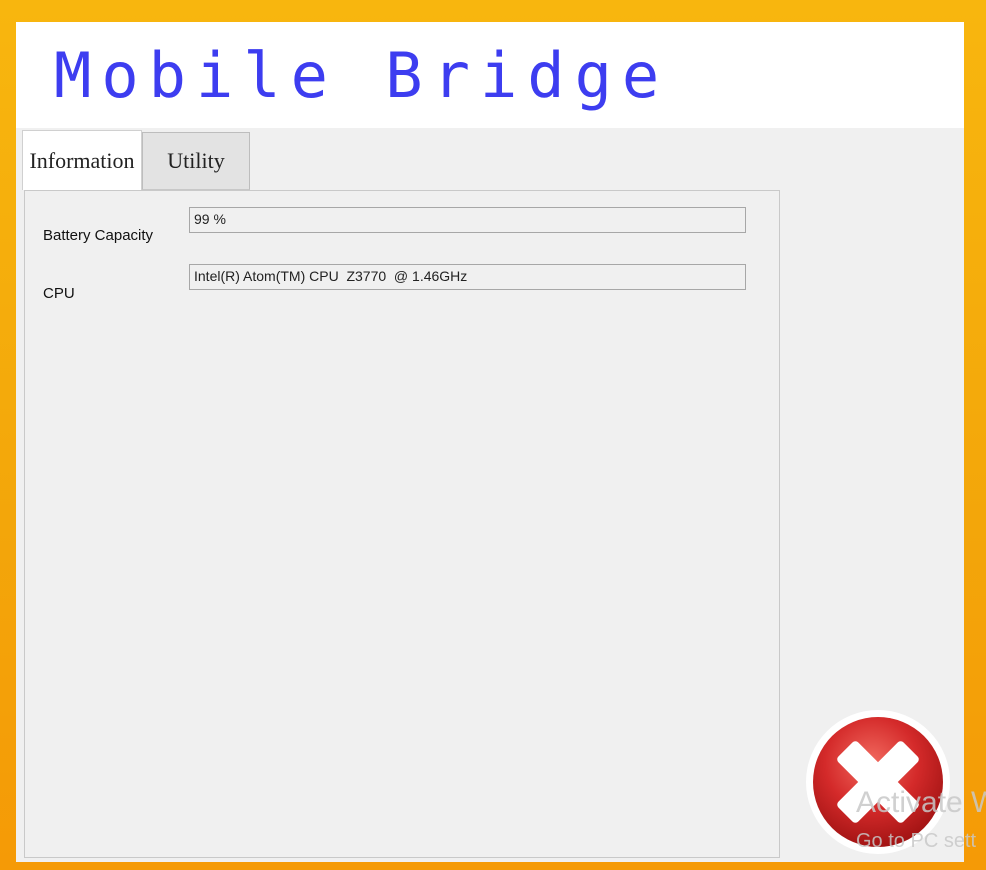  I want to click on activate-watermark-title: Activate W, so click(921, 802).